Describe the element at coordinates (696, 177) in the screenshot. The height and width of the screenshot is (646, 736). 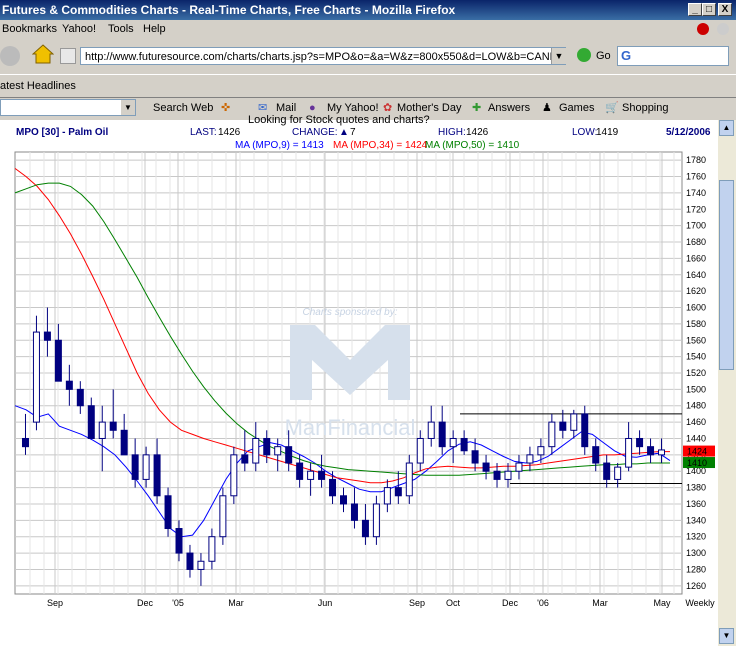
I see `y-tick-label: 1760` at that location.